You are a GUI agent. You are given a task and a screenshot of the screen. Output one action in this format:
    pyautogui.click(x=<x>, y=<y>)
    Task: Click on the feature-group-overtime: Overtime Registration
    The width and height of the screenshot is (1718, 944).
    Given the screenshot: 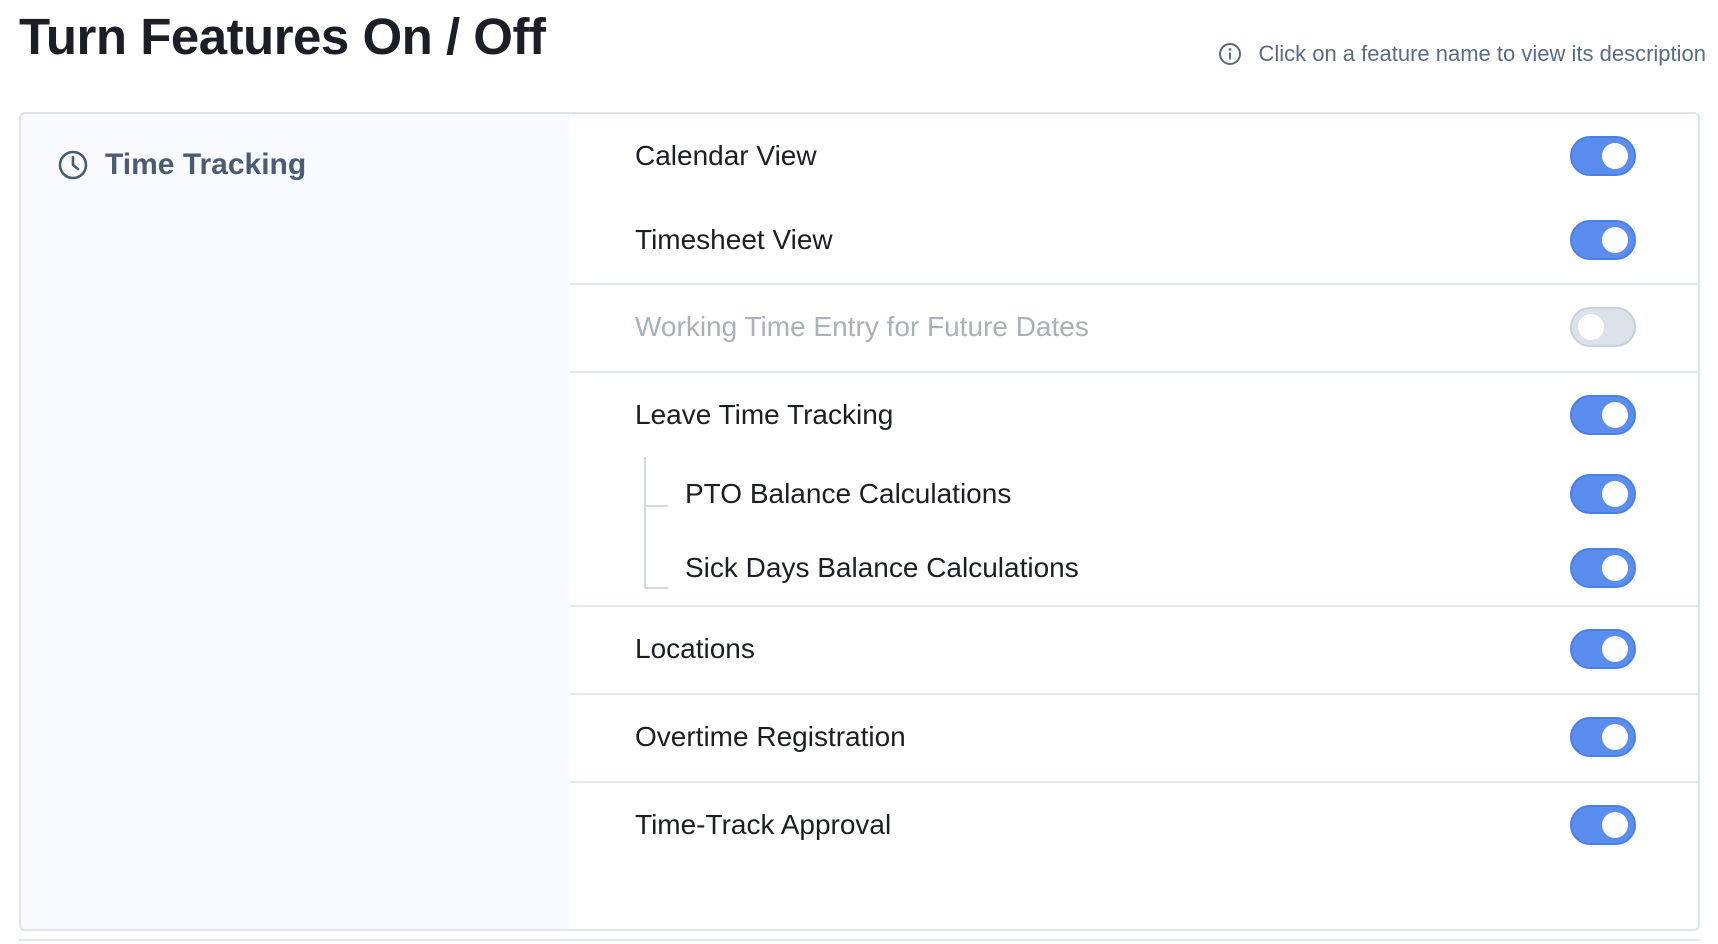 What is the action you would take?
    pyautogui.click(x=1134, y=739)
    